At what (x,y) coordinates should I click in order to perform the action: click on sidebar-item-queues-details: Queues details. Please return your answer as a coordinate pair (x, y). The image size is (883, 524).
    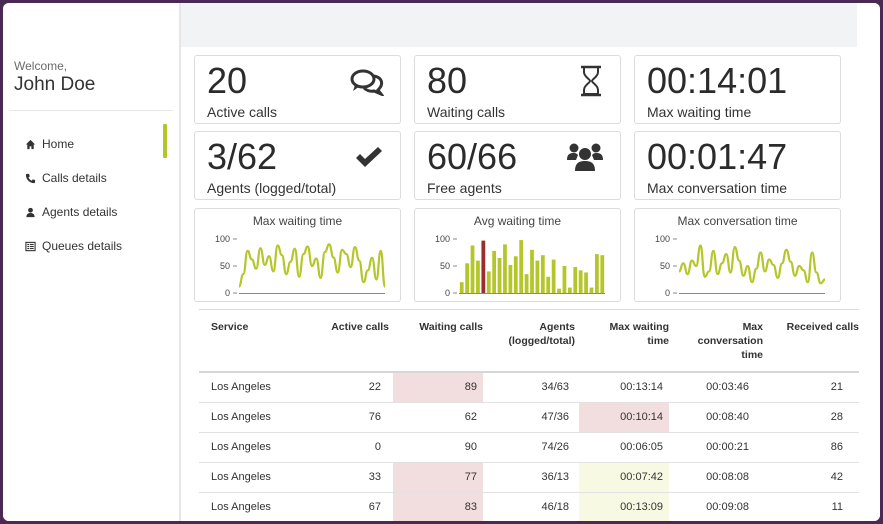
    Looking at the image, I should click on (73, 246).